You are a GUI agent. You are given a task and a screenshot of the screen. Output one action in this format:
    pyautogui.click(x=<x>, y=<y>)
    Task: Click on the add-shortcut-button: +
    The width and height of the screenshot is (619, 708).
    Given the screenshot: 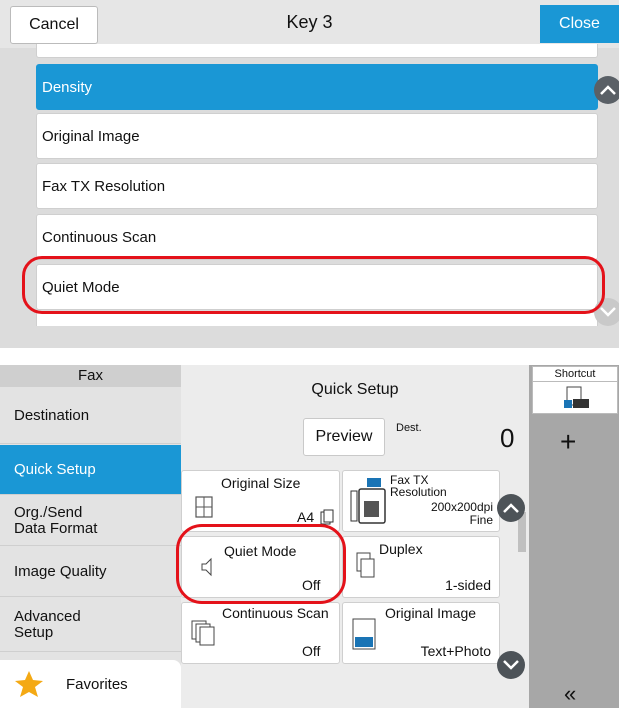 What is the action you would take?
    pyautogui.click(x=568, y=442)
    